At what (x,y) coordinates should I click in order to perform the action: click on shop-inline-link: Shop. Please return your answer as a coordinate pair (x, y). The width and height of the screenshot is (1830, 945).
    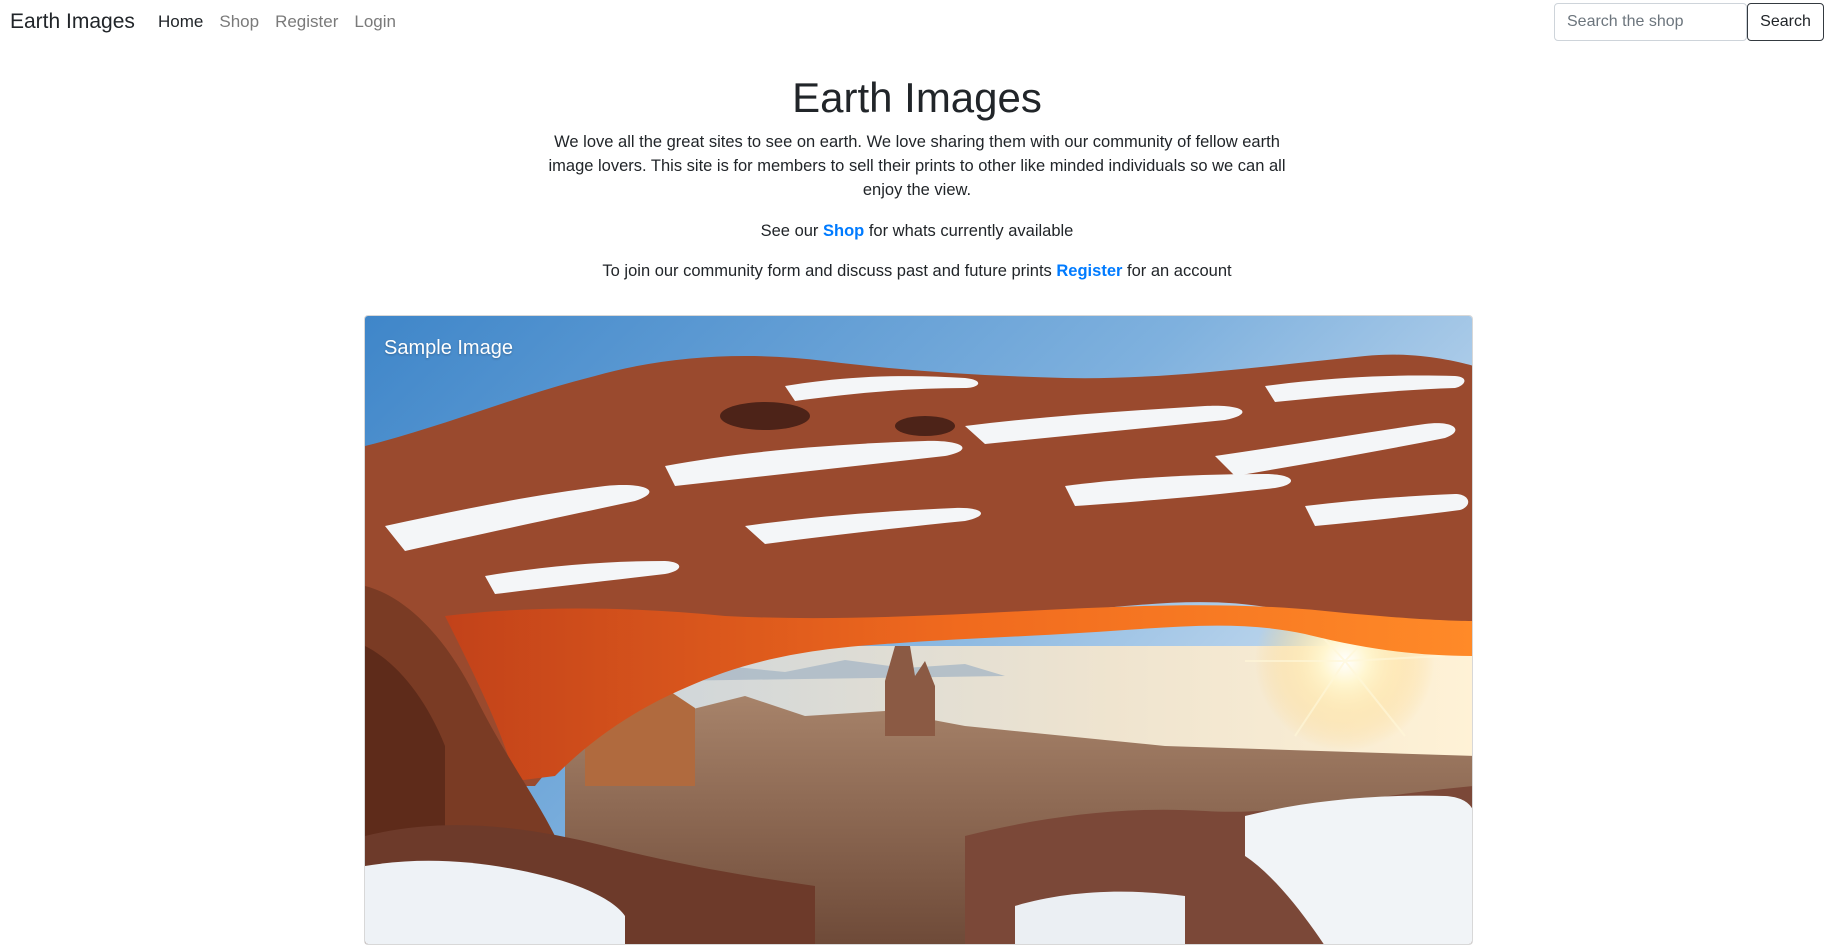
    Looking at the image, I should click on (843, 231).